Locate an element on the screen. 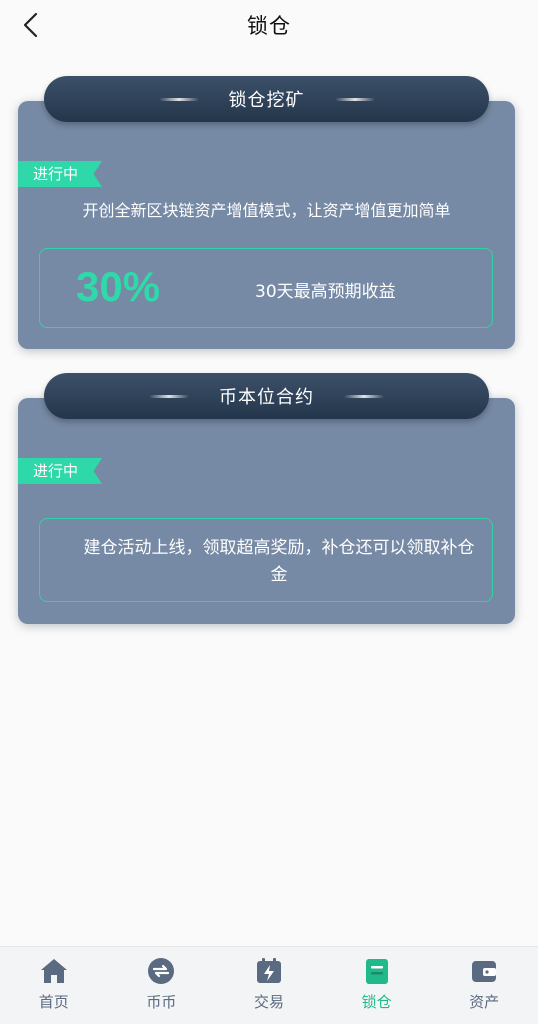 Image resolution: width=538 pixels, height=1024 pixels. exchange-icon is located at coordinates (161, 971).